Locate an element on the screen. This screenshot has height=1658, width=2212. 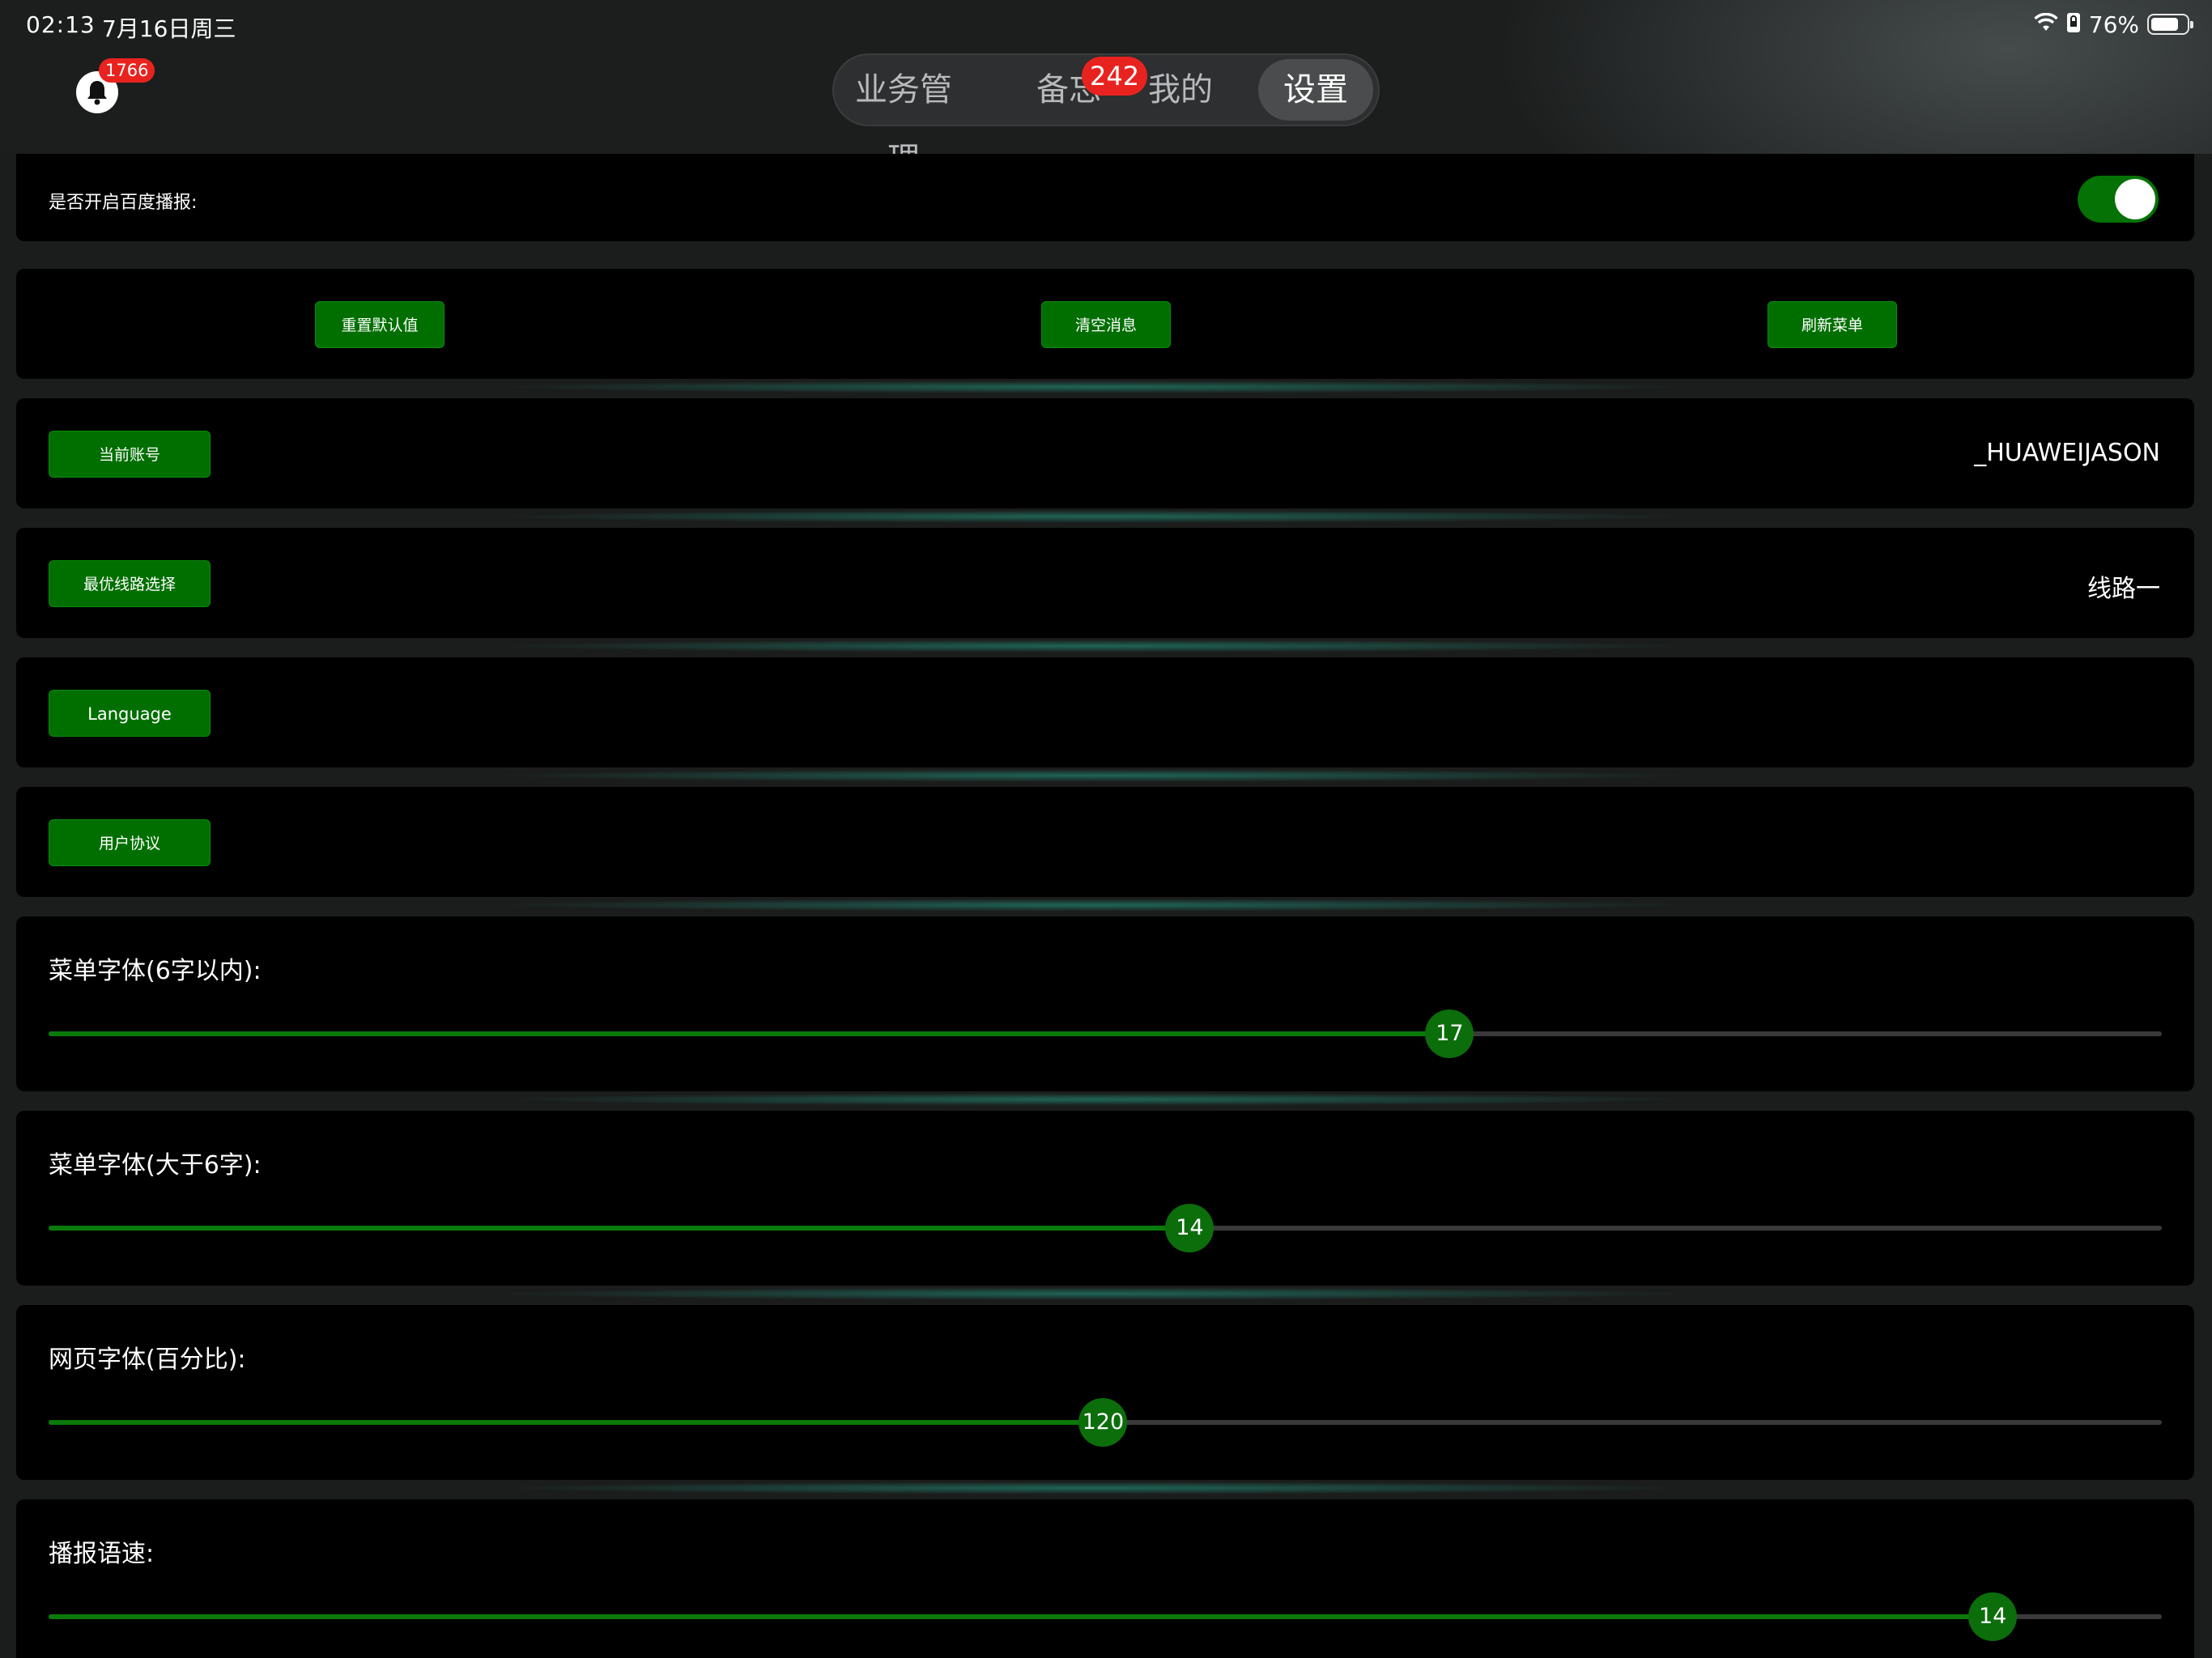
language-button: Language is located at coordinates (130, 713).